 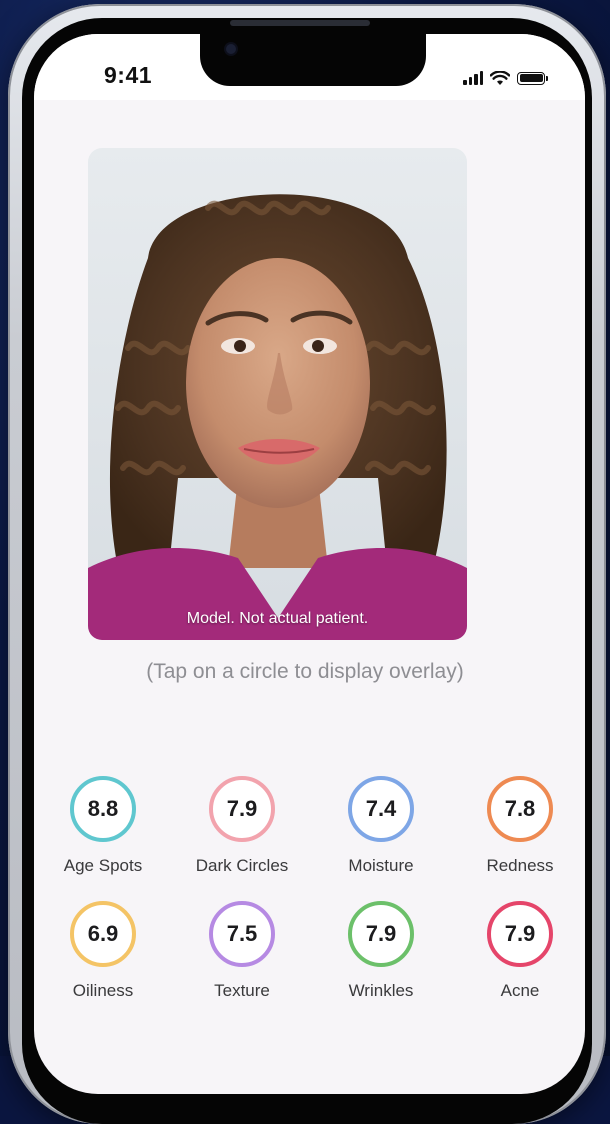 I want to click on metric-redness: 7.8 Redness, so click(x=520, y=826).